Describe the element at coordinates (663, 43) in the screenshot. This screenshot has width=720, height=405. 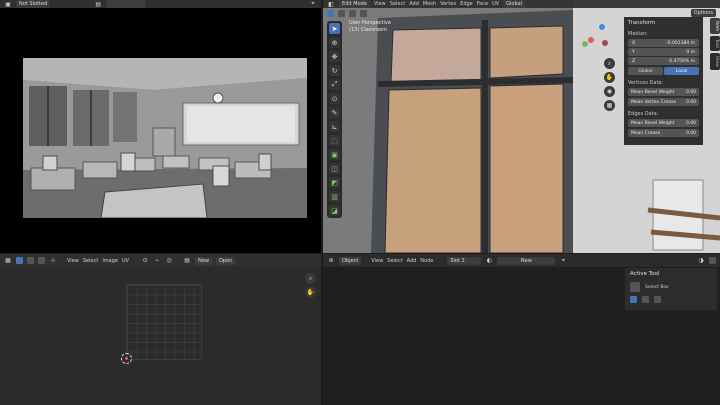
I see `median-x-field: X -0.001384 m` at that location.